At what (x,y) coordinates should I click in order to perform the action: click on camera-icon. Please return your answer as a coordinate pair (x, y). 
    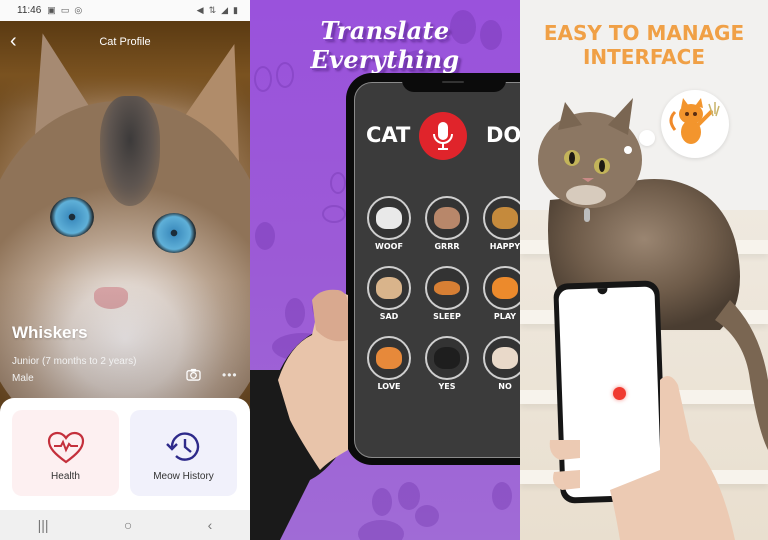
    Looking at the image, I should click on (193, 374).